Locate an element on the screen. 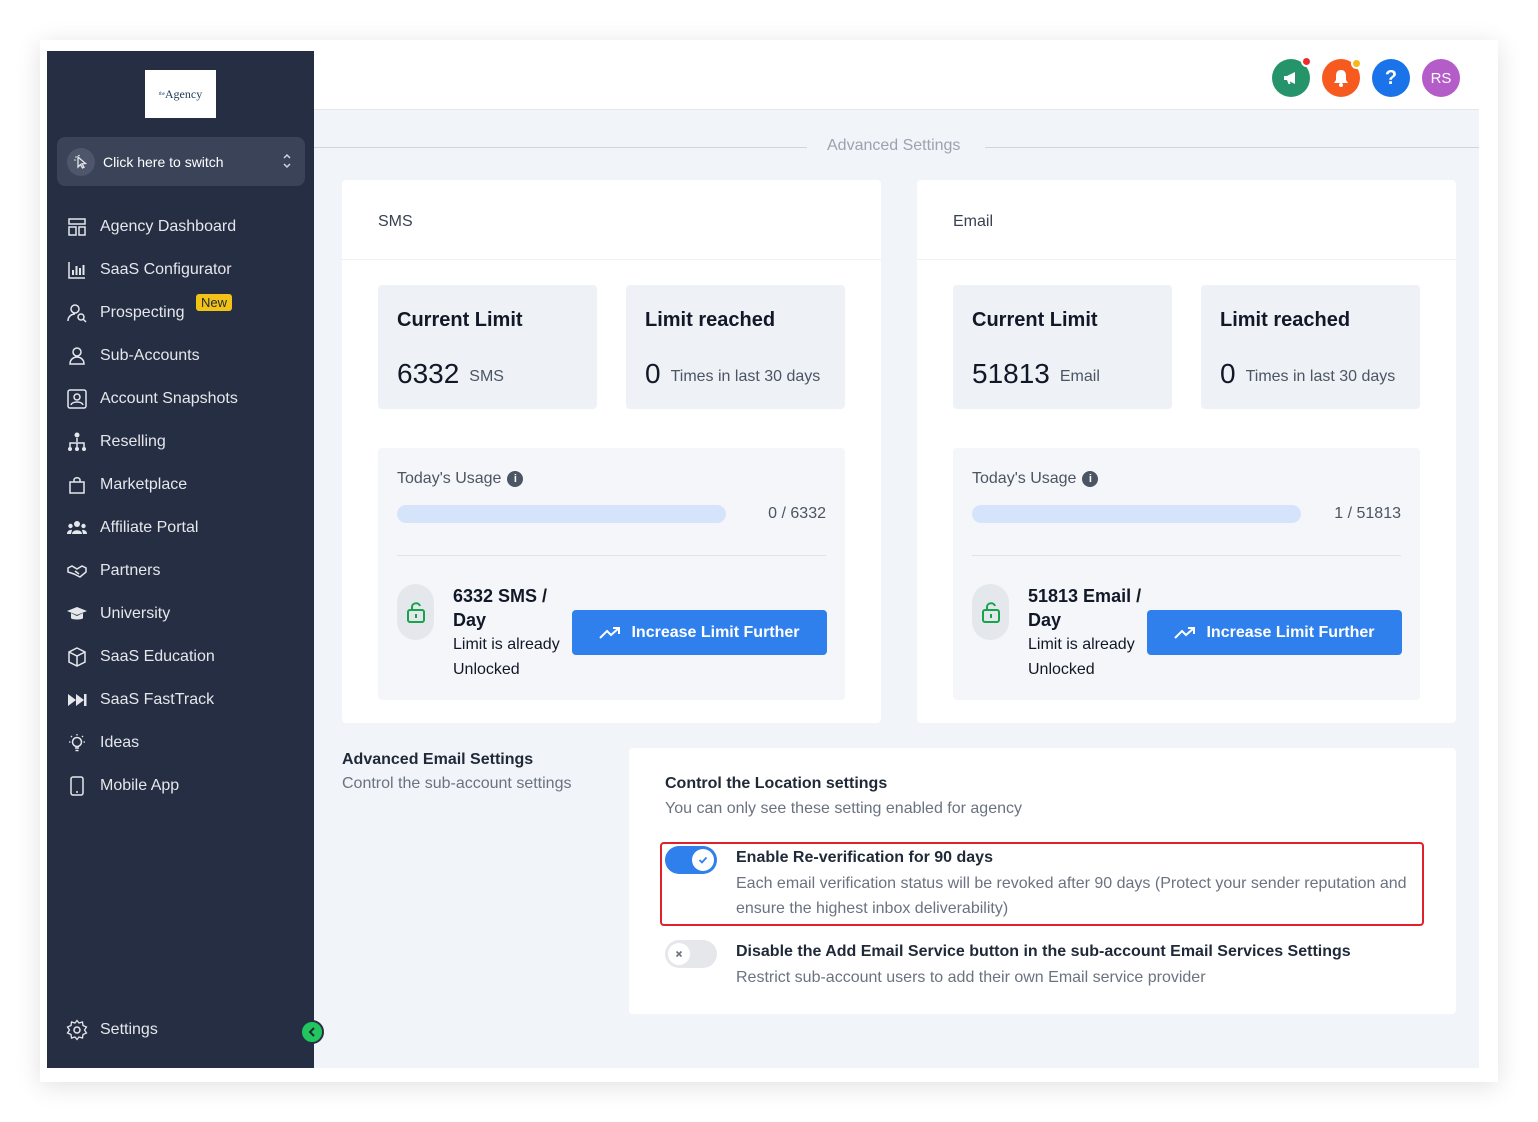  sidebar-item-university: University is located at coordinates (180, 613).